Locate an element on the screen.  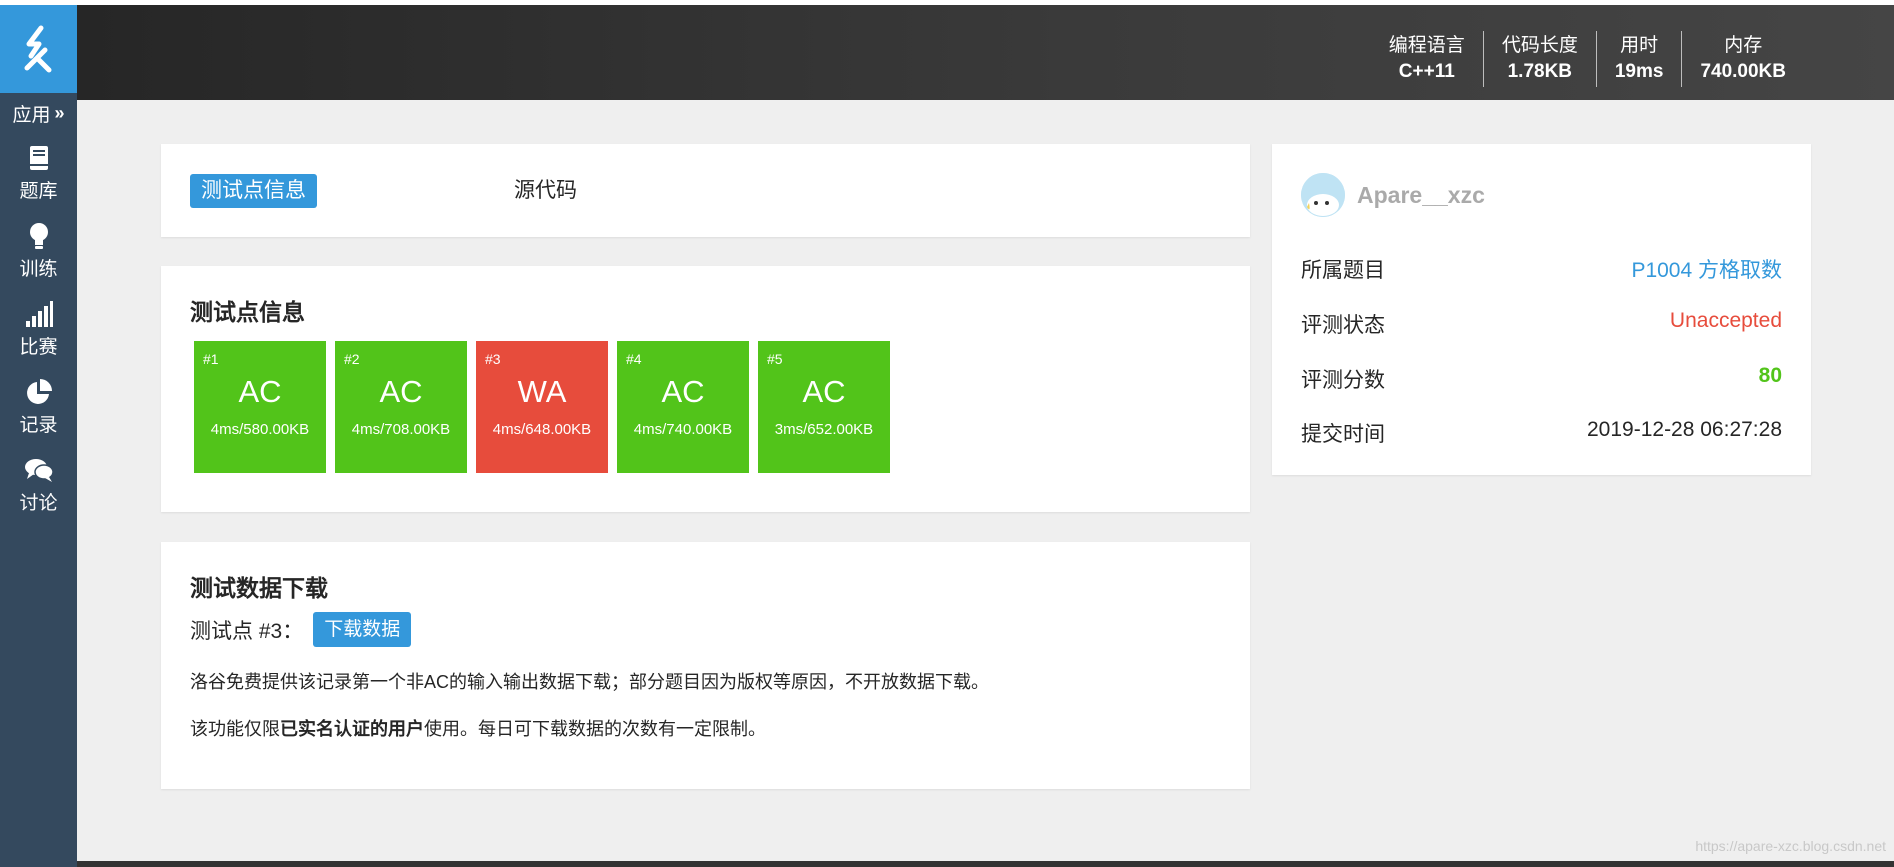
logo is located at coordinates (38, 49).